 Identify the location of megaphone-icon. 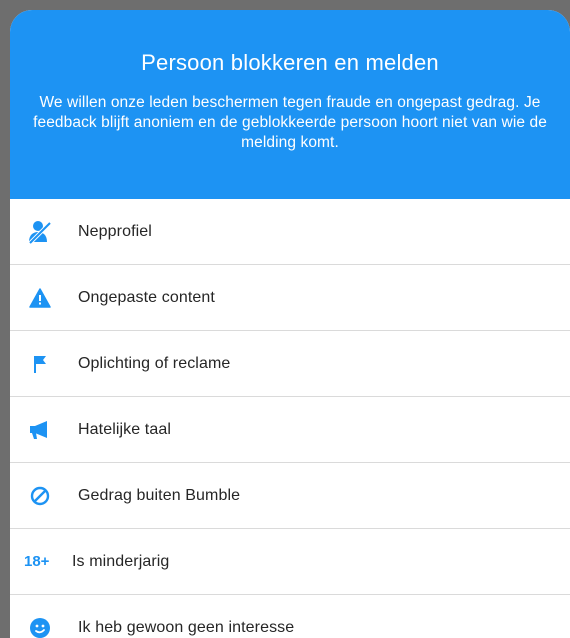
(40, 430).